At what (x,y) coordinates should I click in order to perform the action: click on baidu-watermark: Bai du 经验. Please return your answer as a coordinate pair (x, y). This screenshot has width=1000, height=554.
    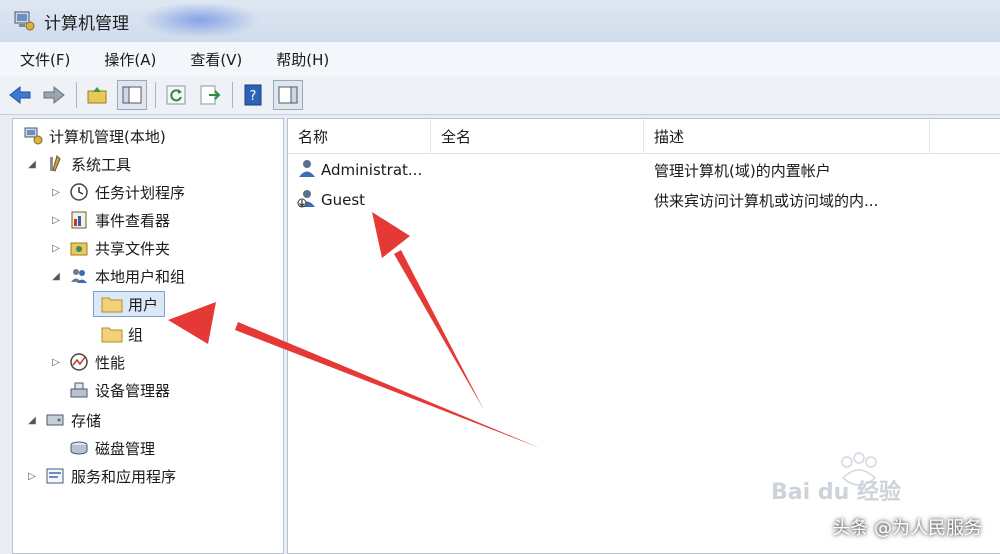
    Looking at the image, I should click on (860, 478).